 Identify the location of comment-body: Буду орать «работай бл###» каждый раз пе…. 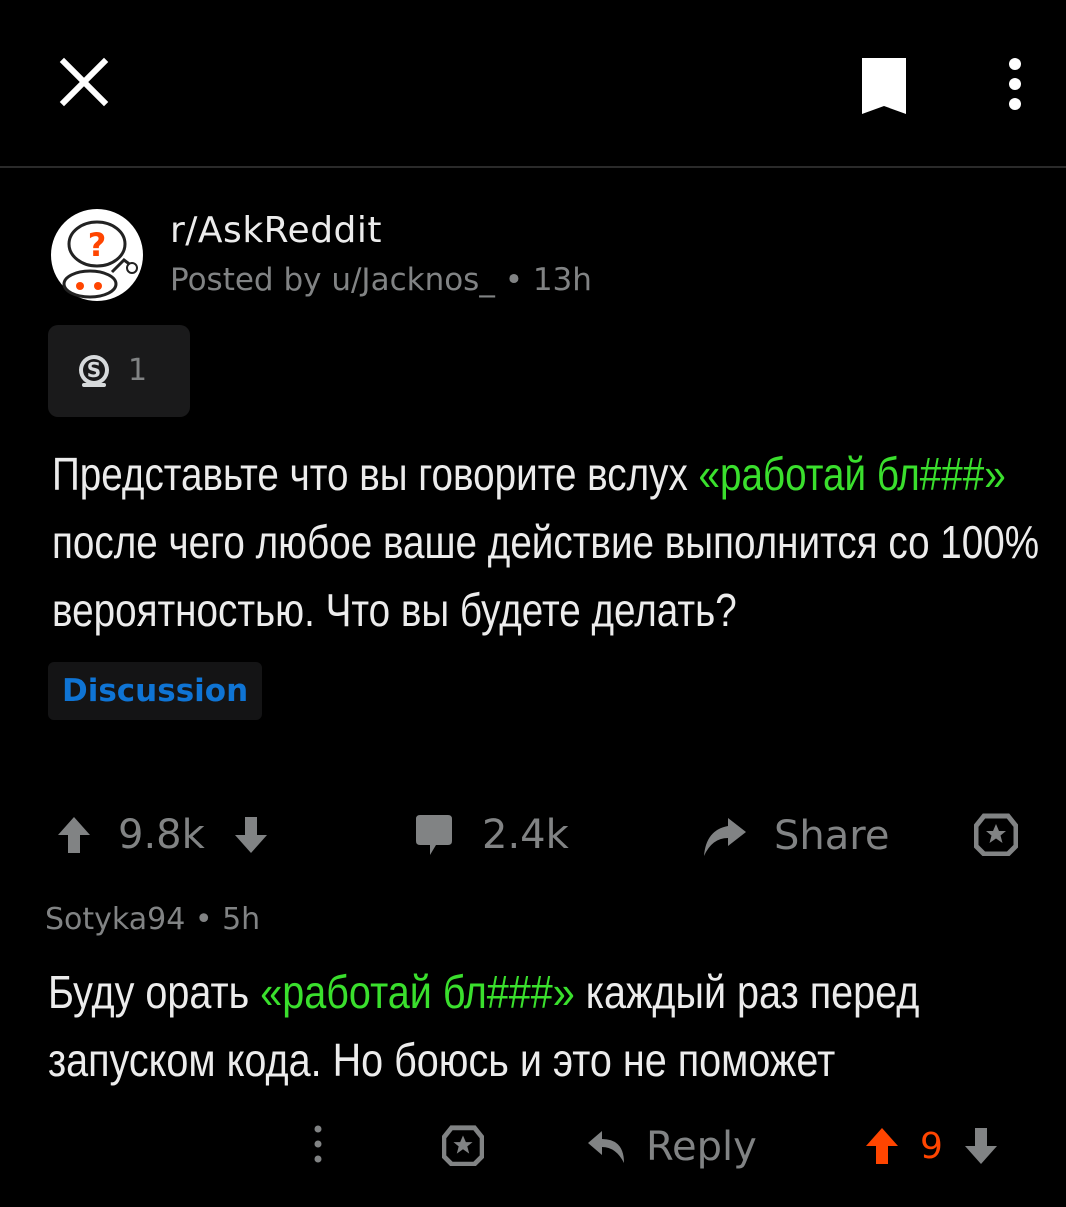
(542, 1026).